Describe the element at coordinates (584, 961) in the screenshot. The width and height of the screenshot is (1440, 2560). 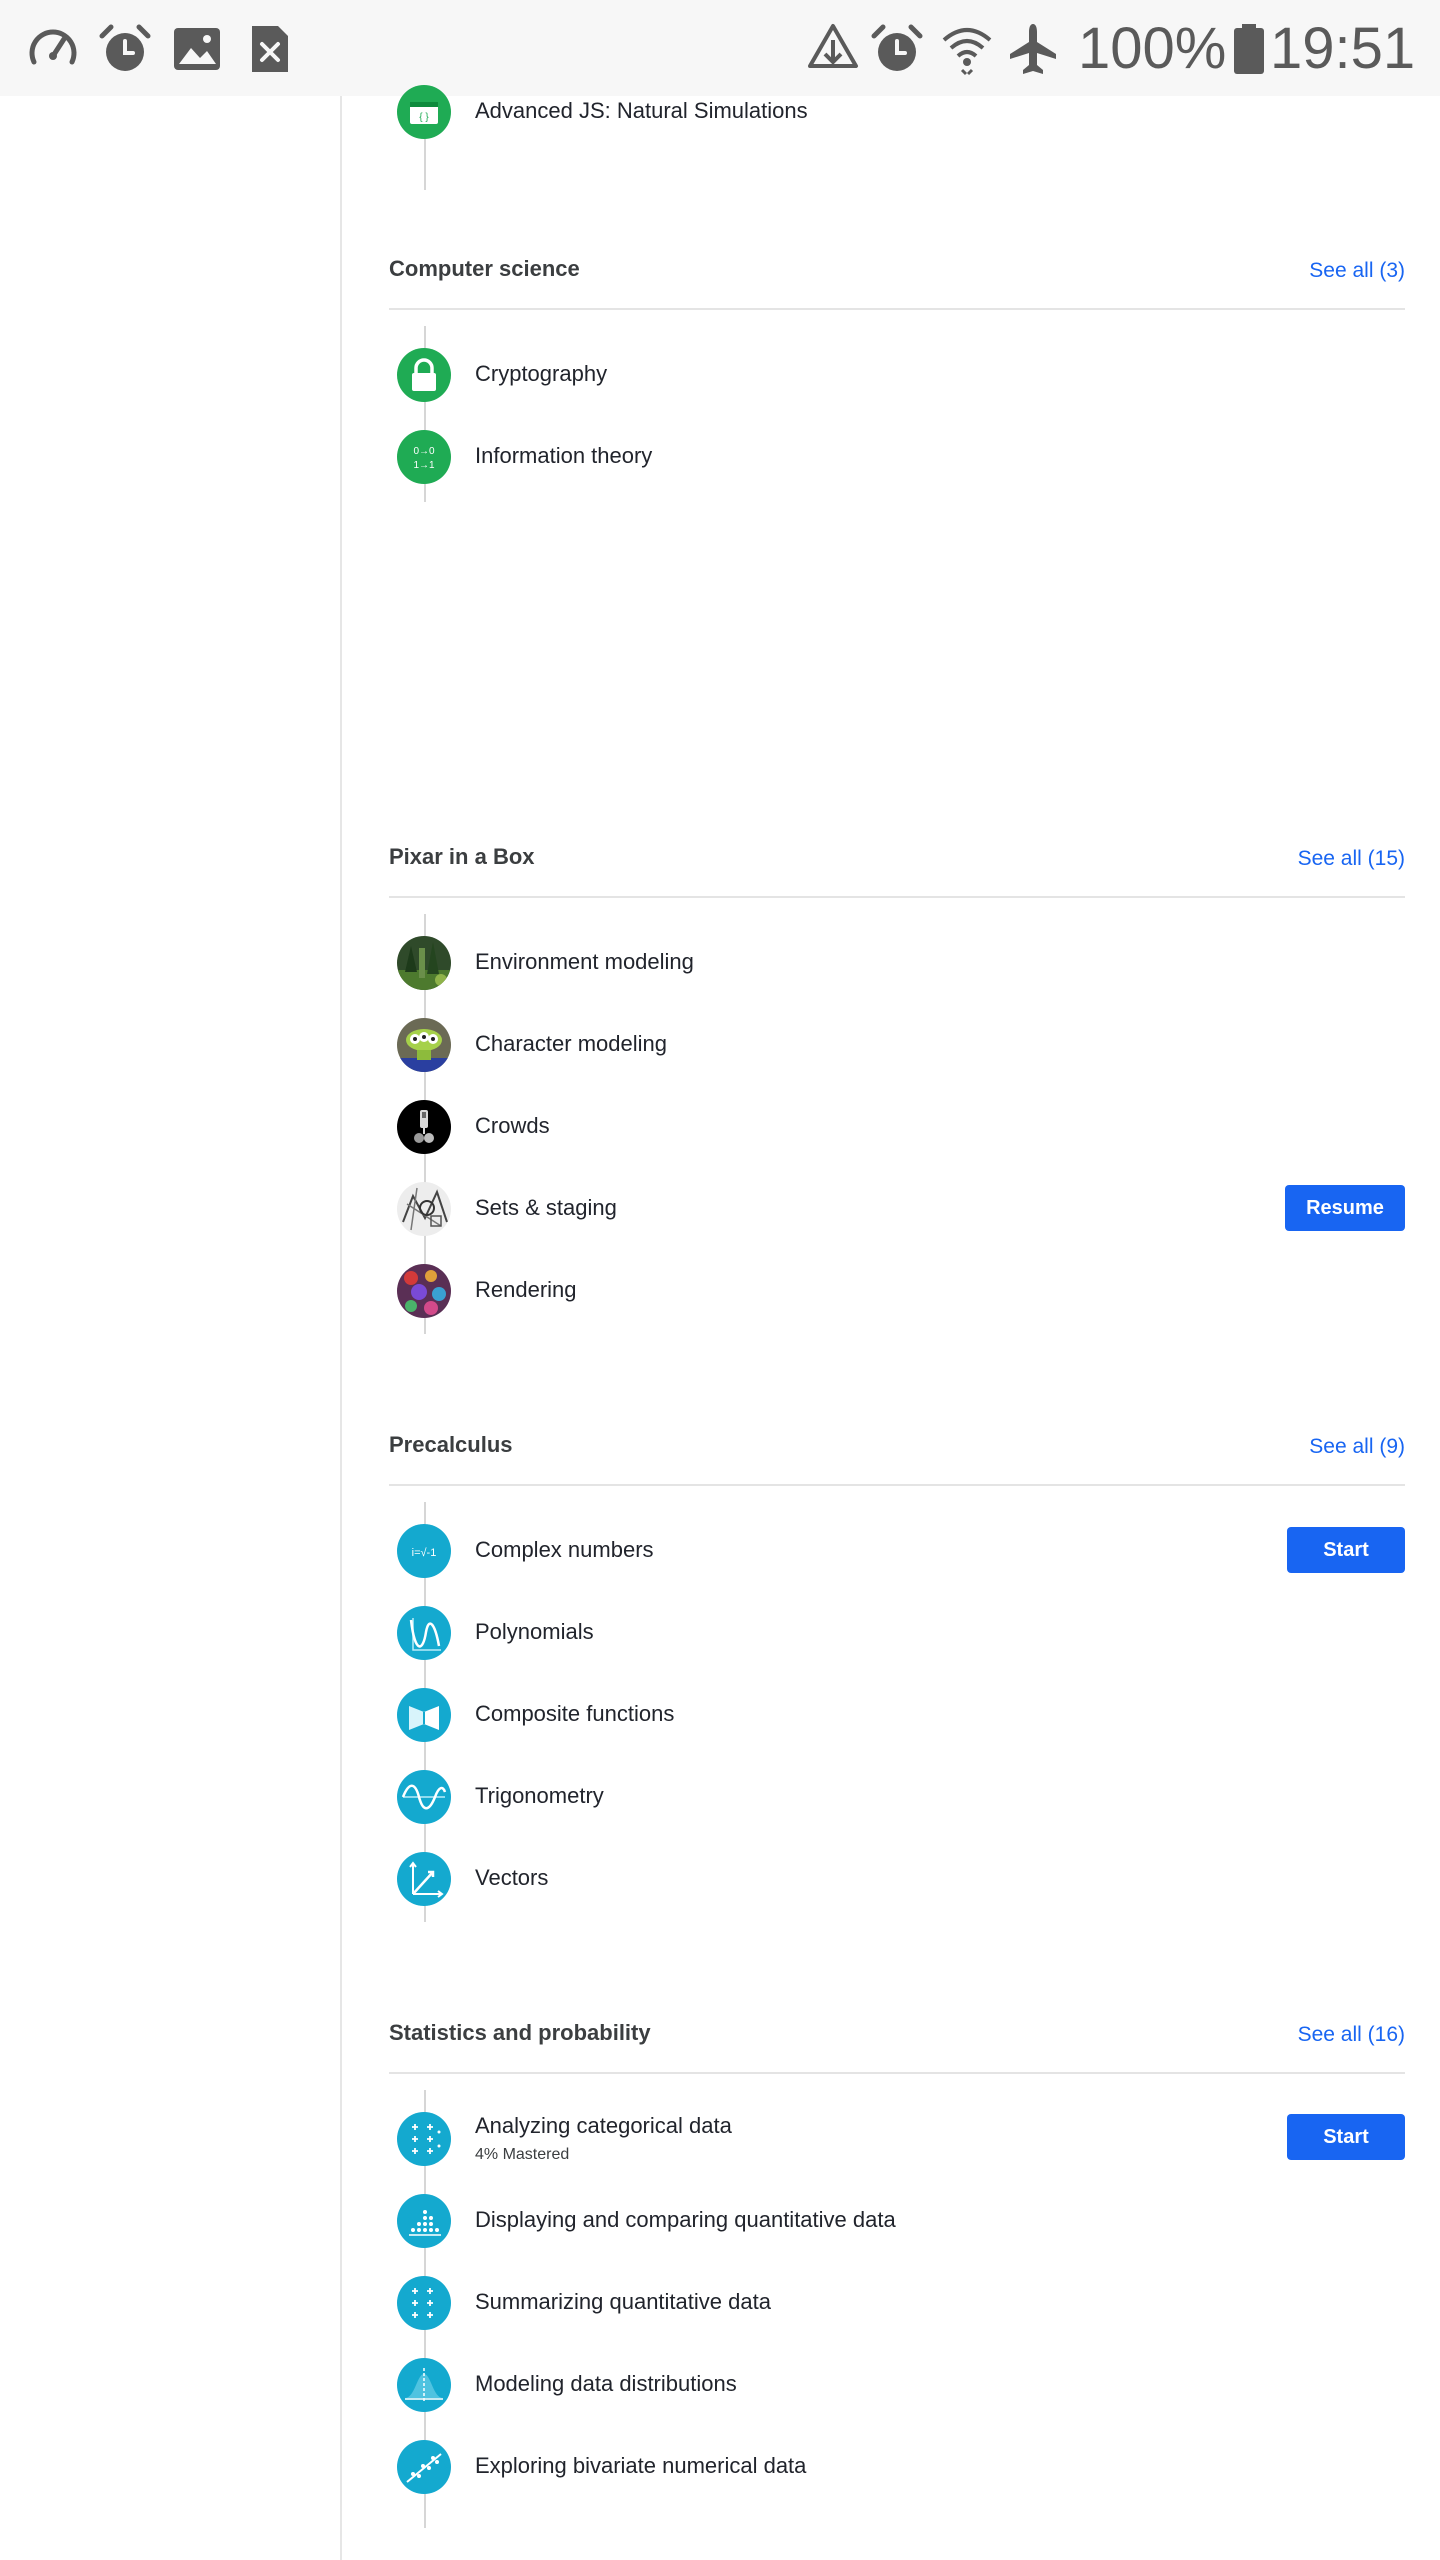
I see `item-label: Environment modeling` at that location.